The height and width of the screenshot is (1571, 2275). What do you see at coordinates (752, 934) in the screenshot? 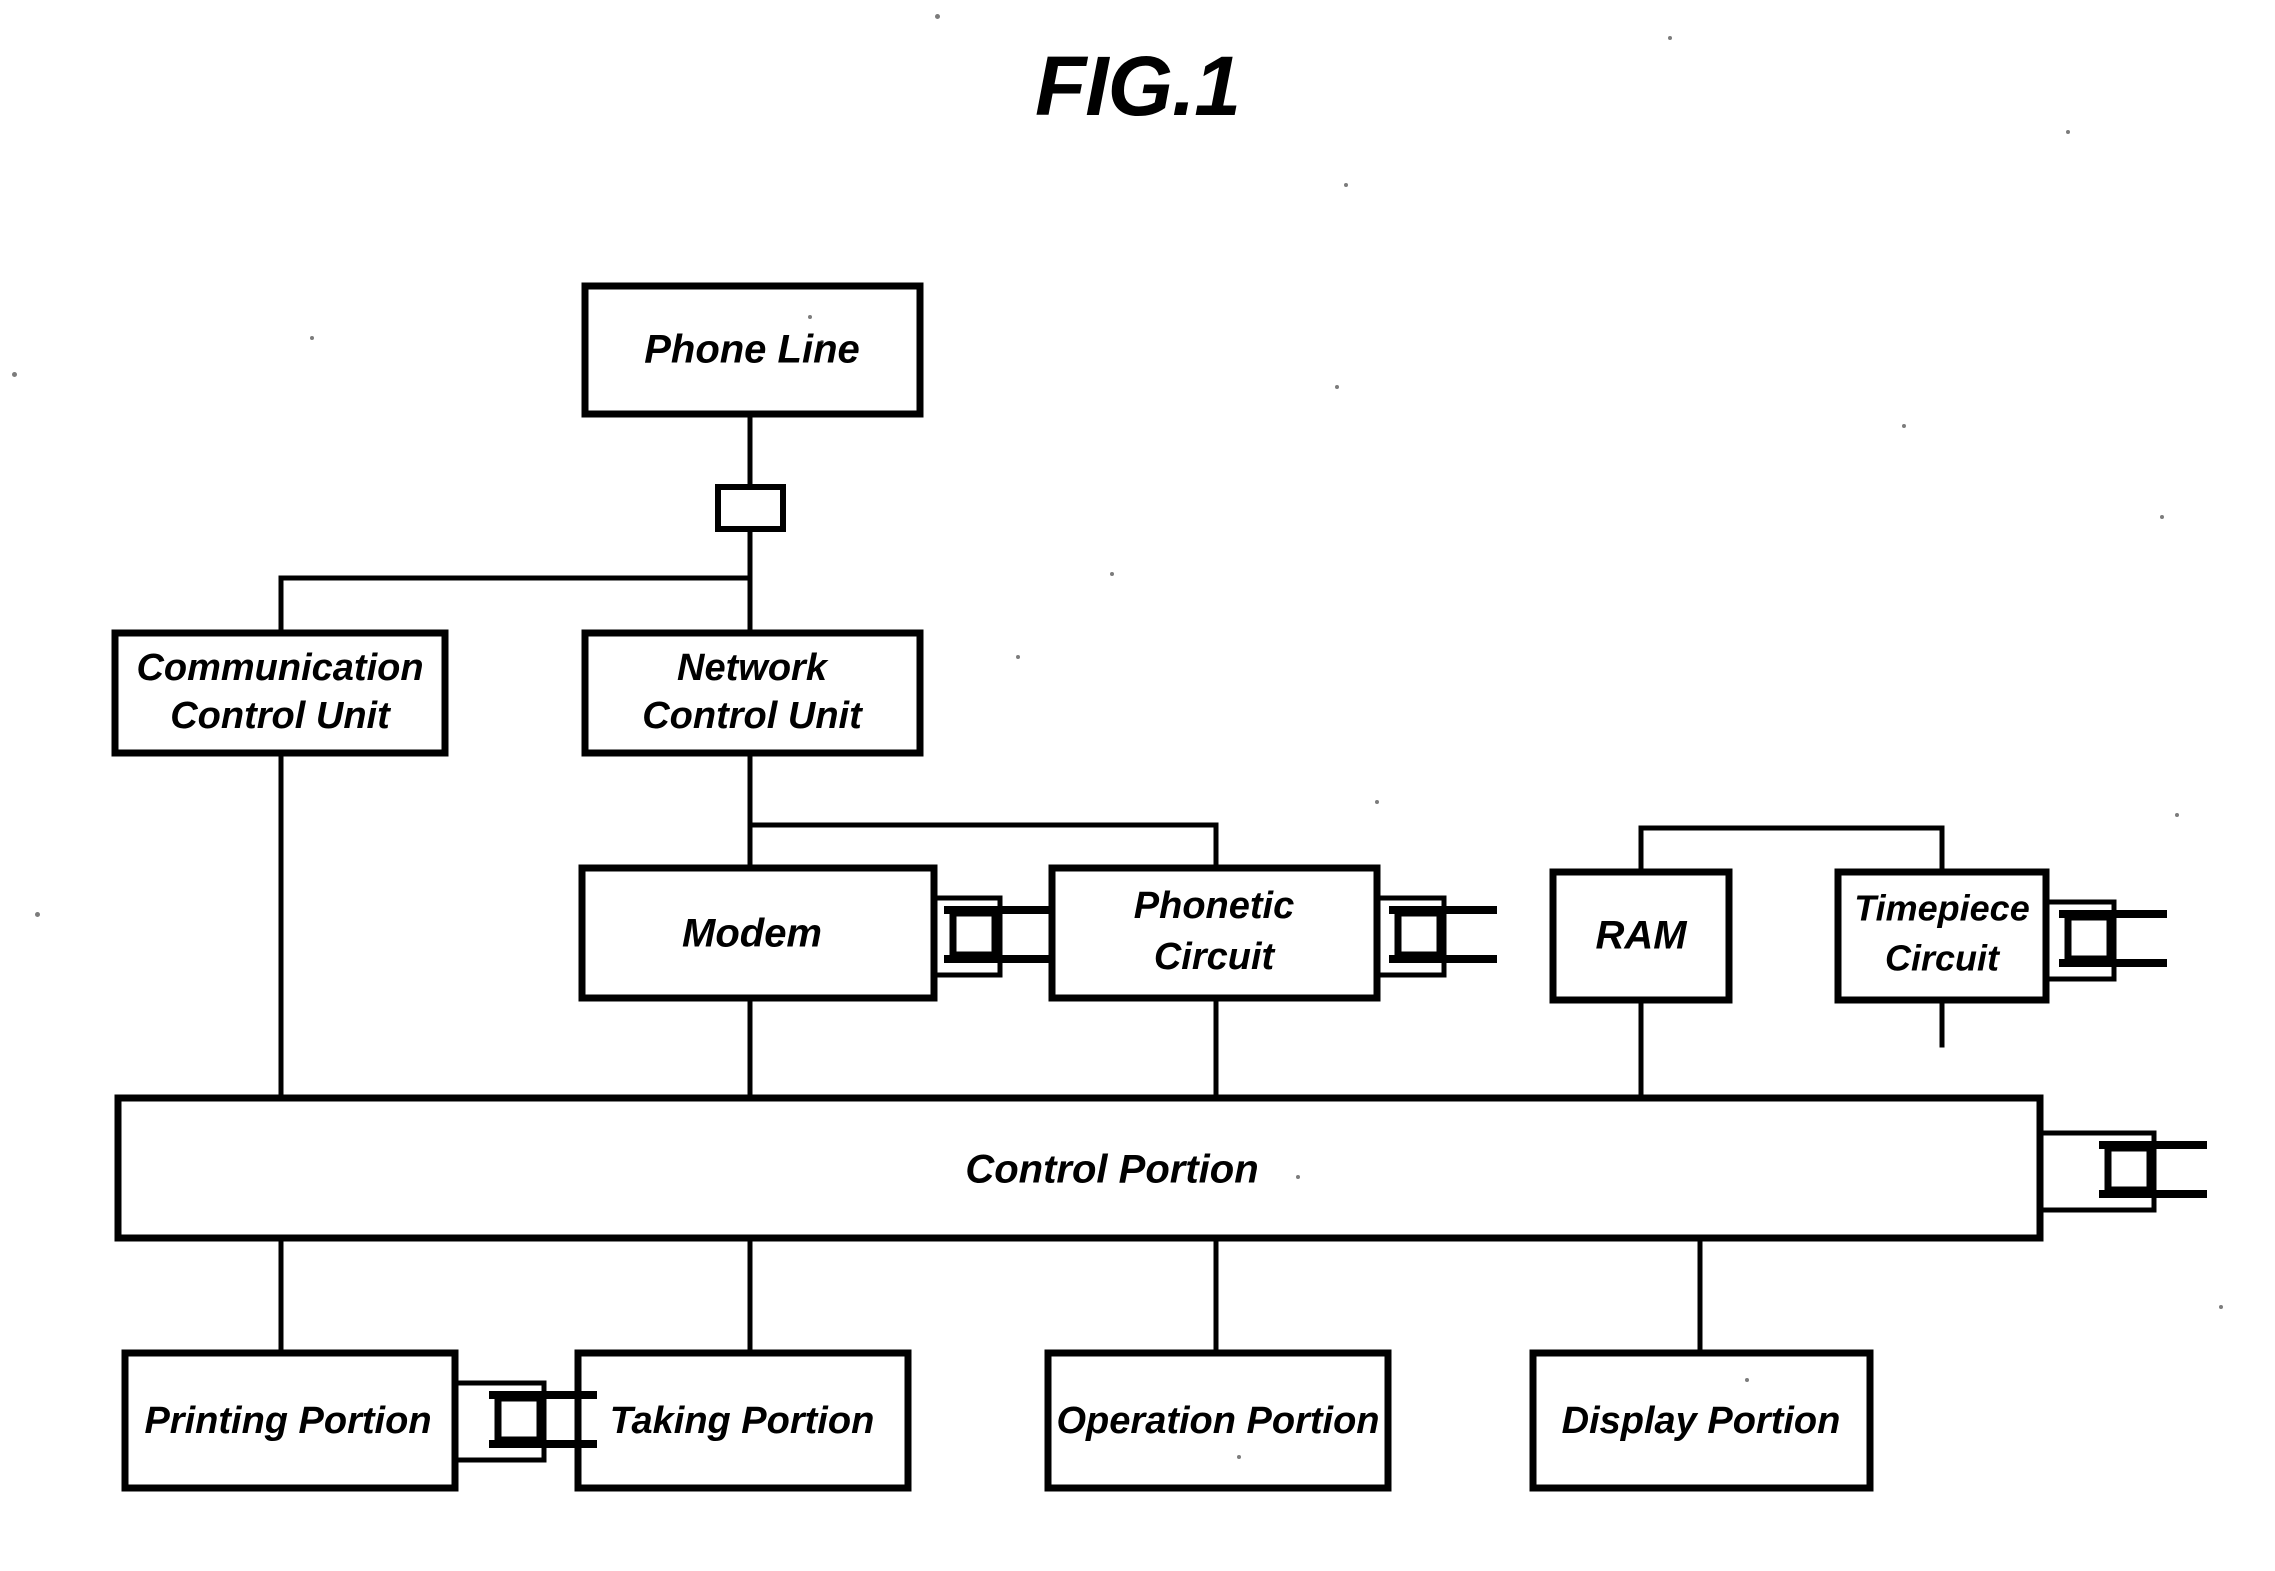
I see `block-modem-label: Modem` at bounding box center [752, 934].